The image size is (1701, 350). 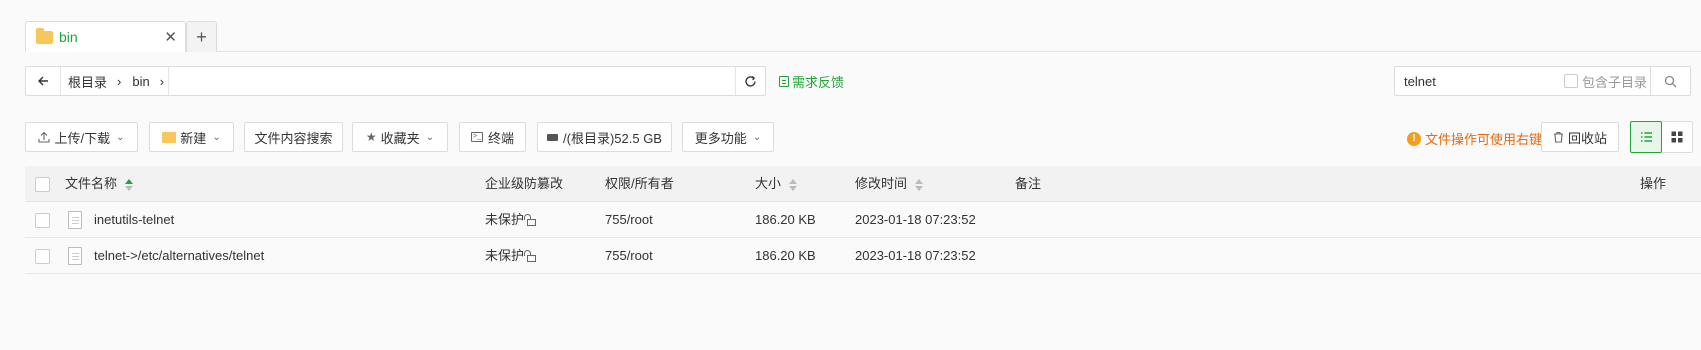 I want to click on arrow-left-icon, so click(x=43, y=81).